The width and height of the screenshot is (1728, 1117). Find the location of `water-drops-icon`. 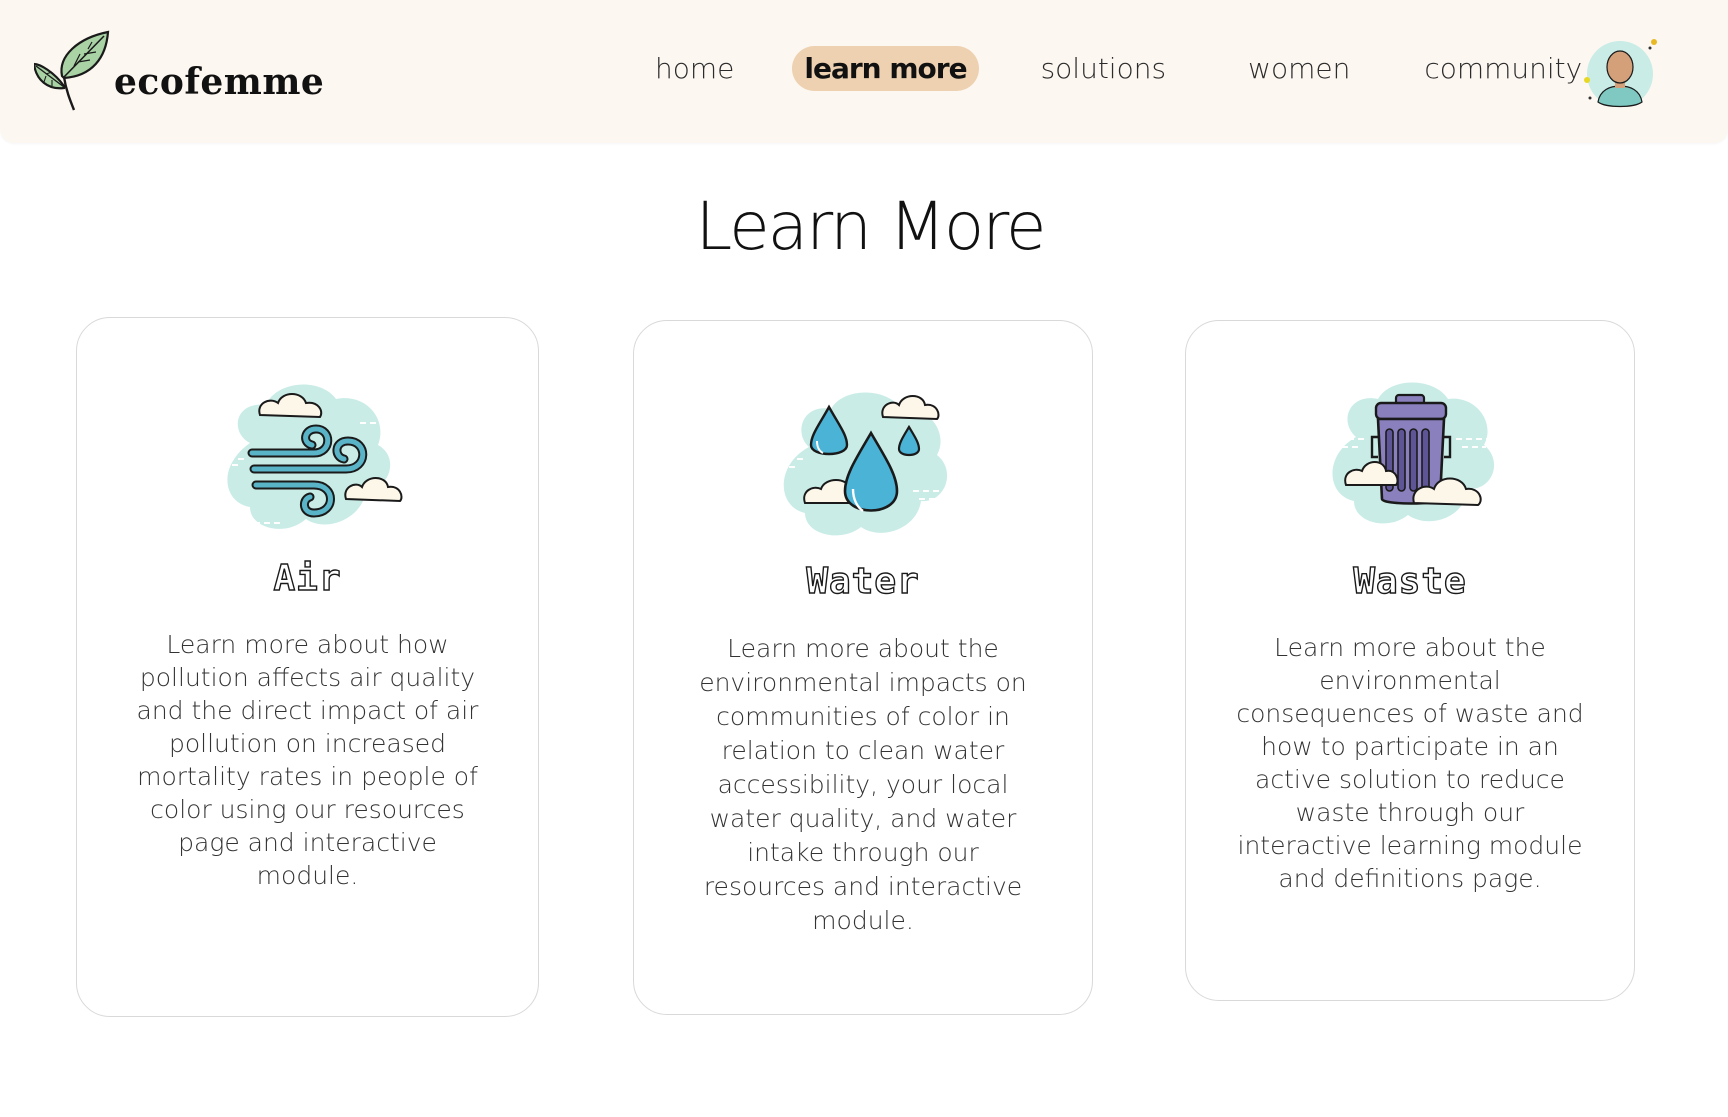

water-drops-icon is located at coordinates (863, 465).